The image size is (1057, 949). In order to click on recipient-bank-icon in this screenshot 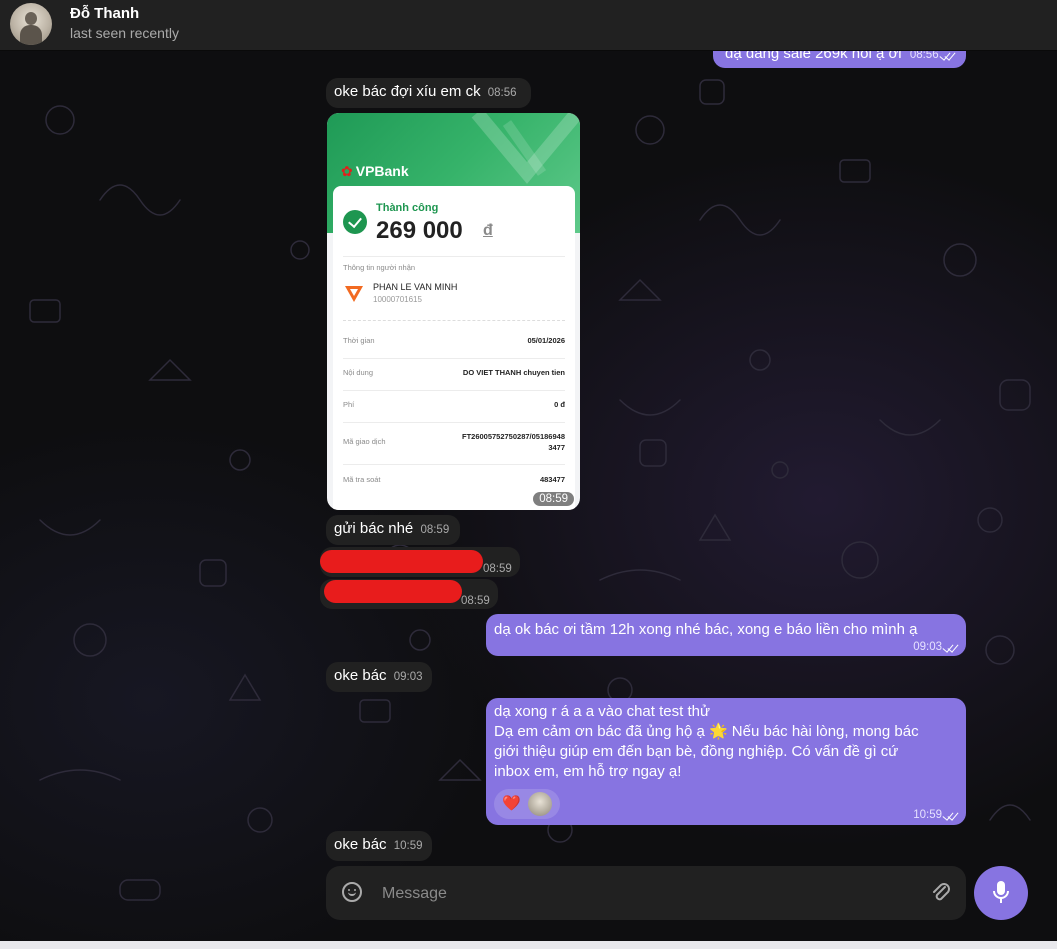, I will do `click(354, 294)`.